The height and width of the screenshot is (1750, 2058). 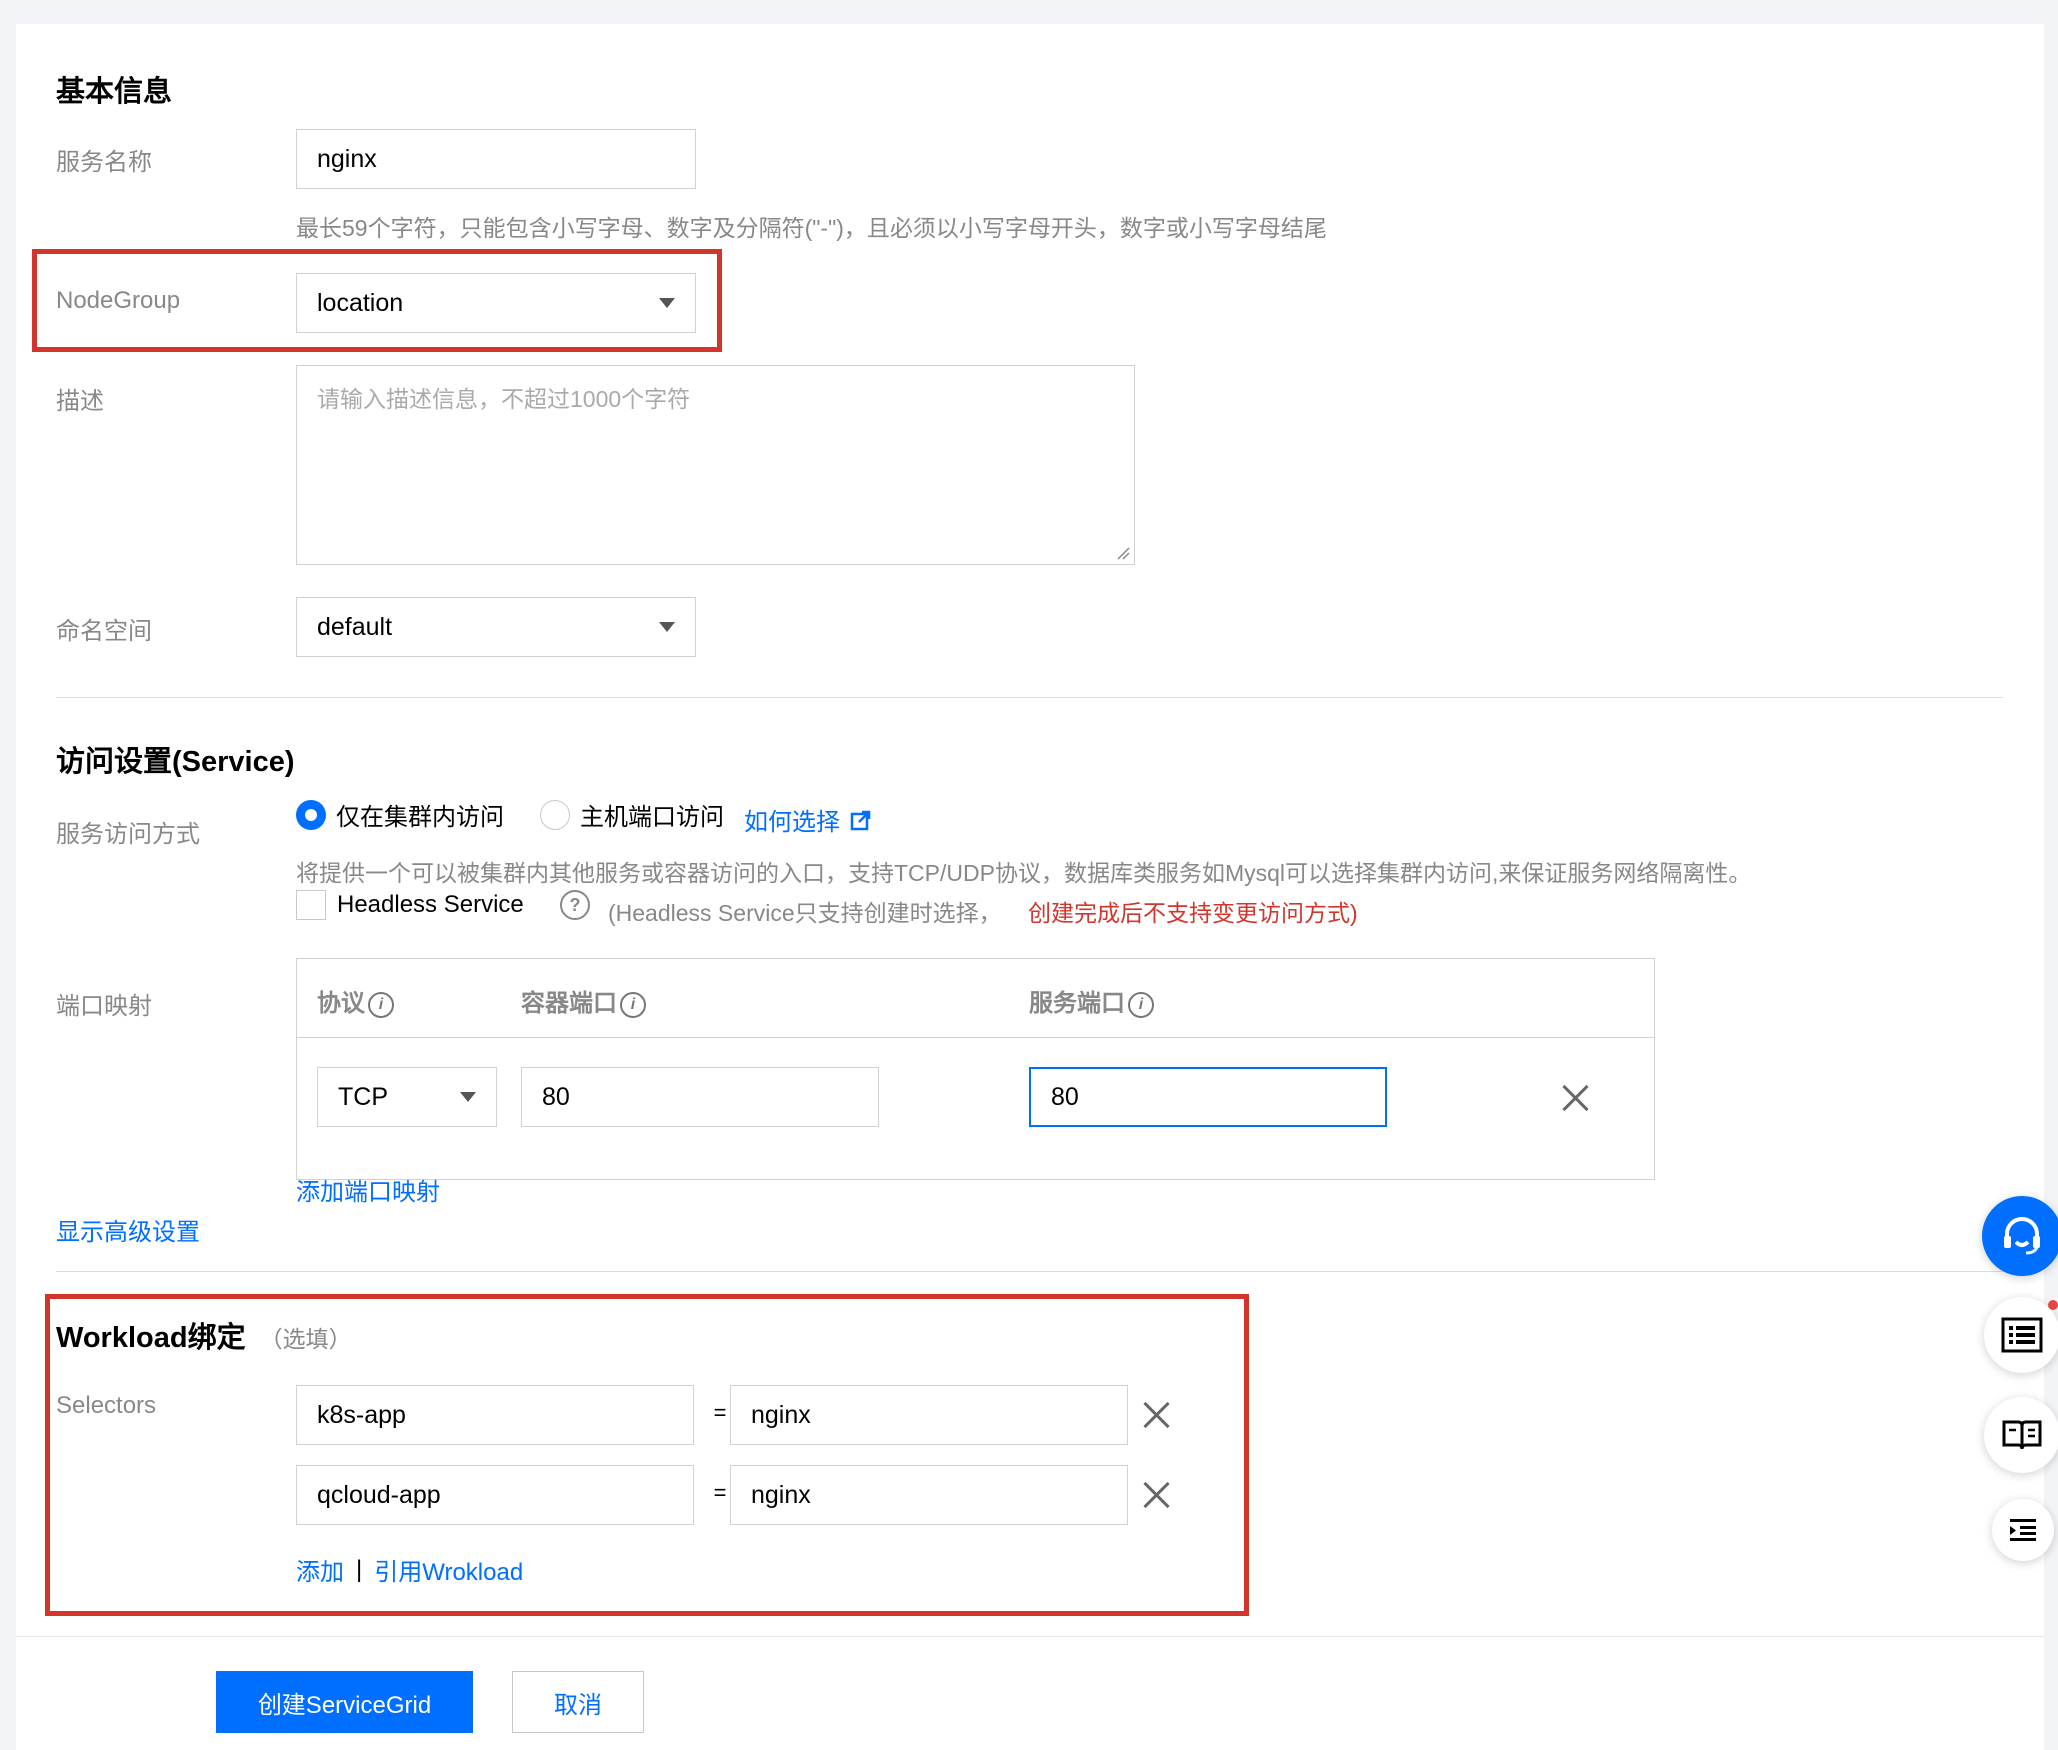 What do you see at coordinates (700, 1097) in the screenshot?
I see `container-port-input: 80` at bounding box center [700, 1097].